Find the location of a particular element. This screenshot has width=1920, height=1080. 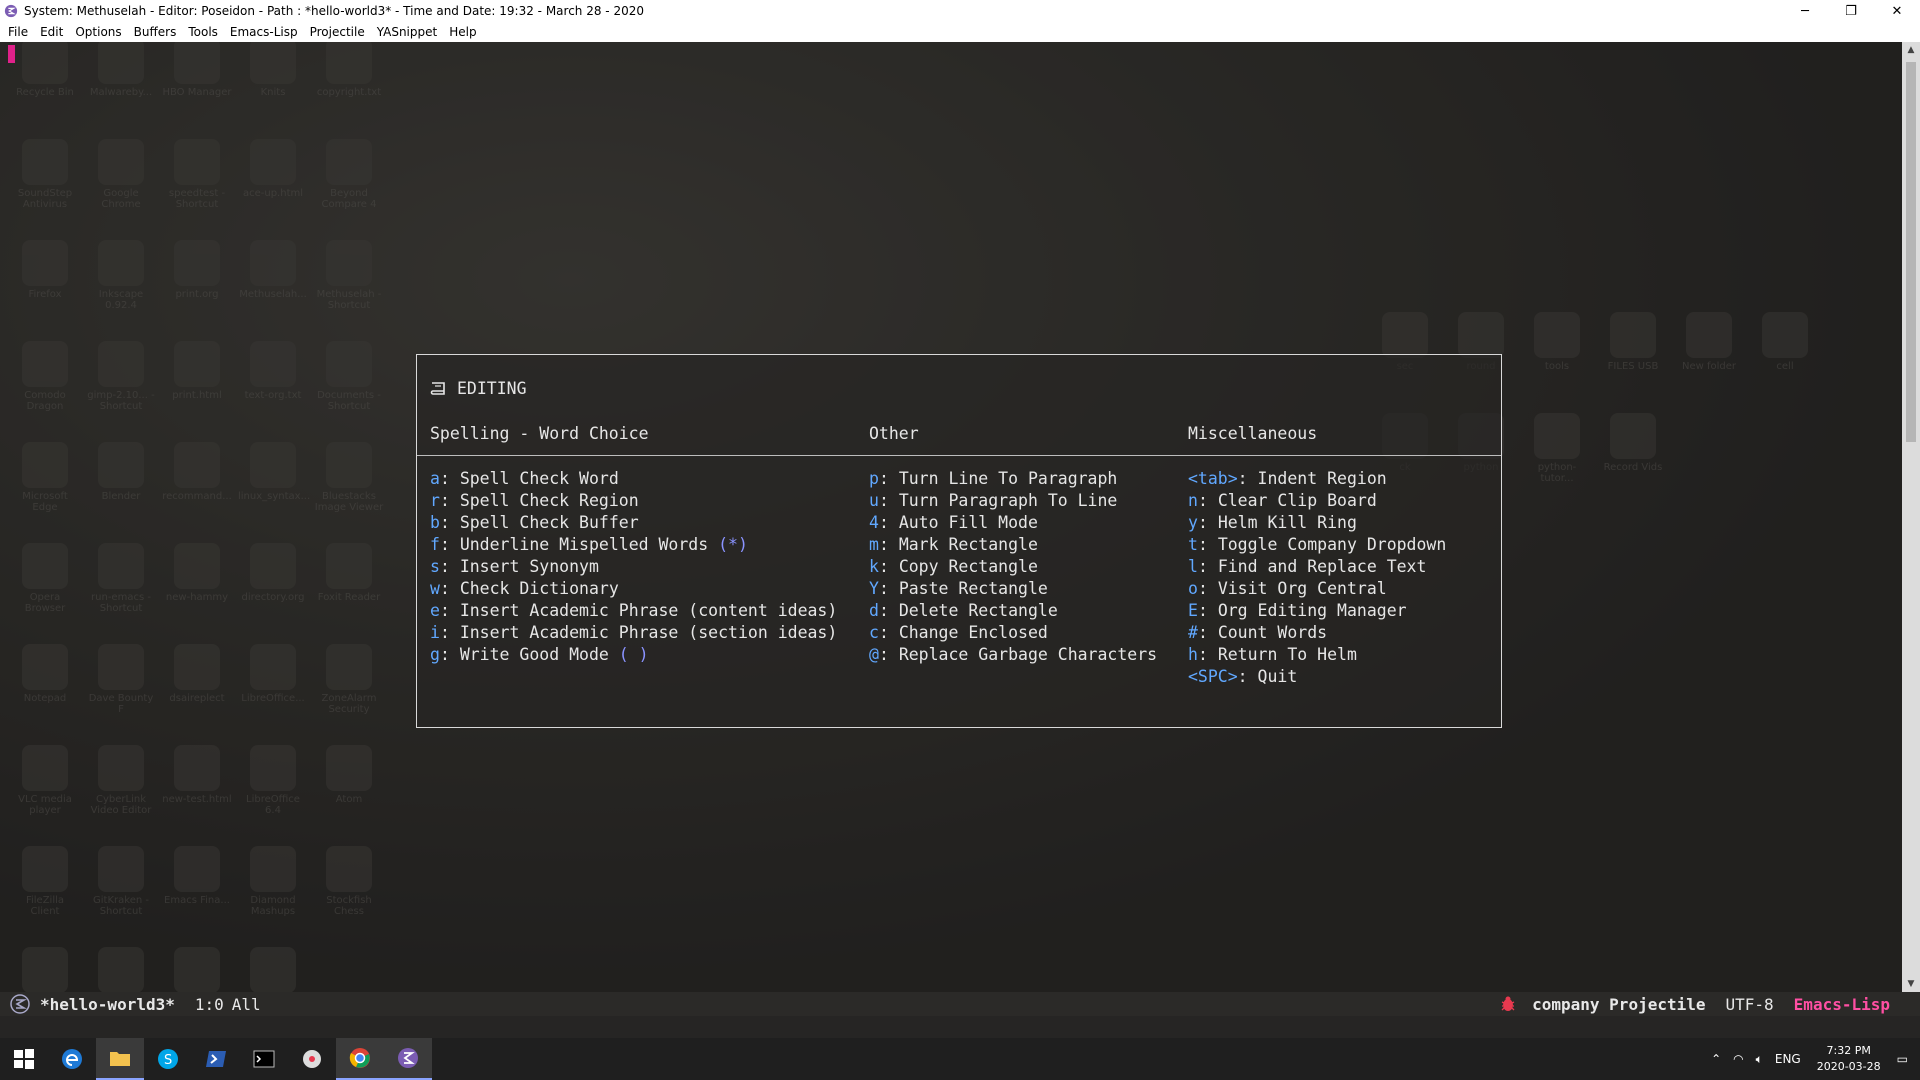

menu-buffers: Buffers is located at coordinates (155, 32).